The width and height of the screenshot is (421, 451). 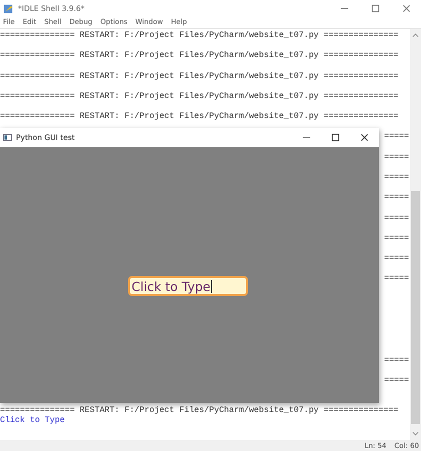 What do you see at coordinates (335, 137) in the screenshot?
I see `maximize-icon` at bounding box center [335, 137].